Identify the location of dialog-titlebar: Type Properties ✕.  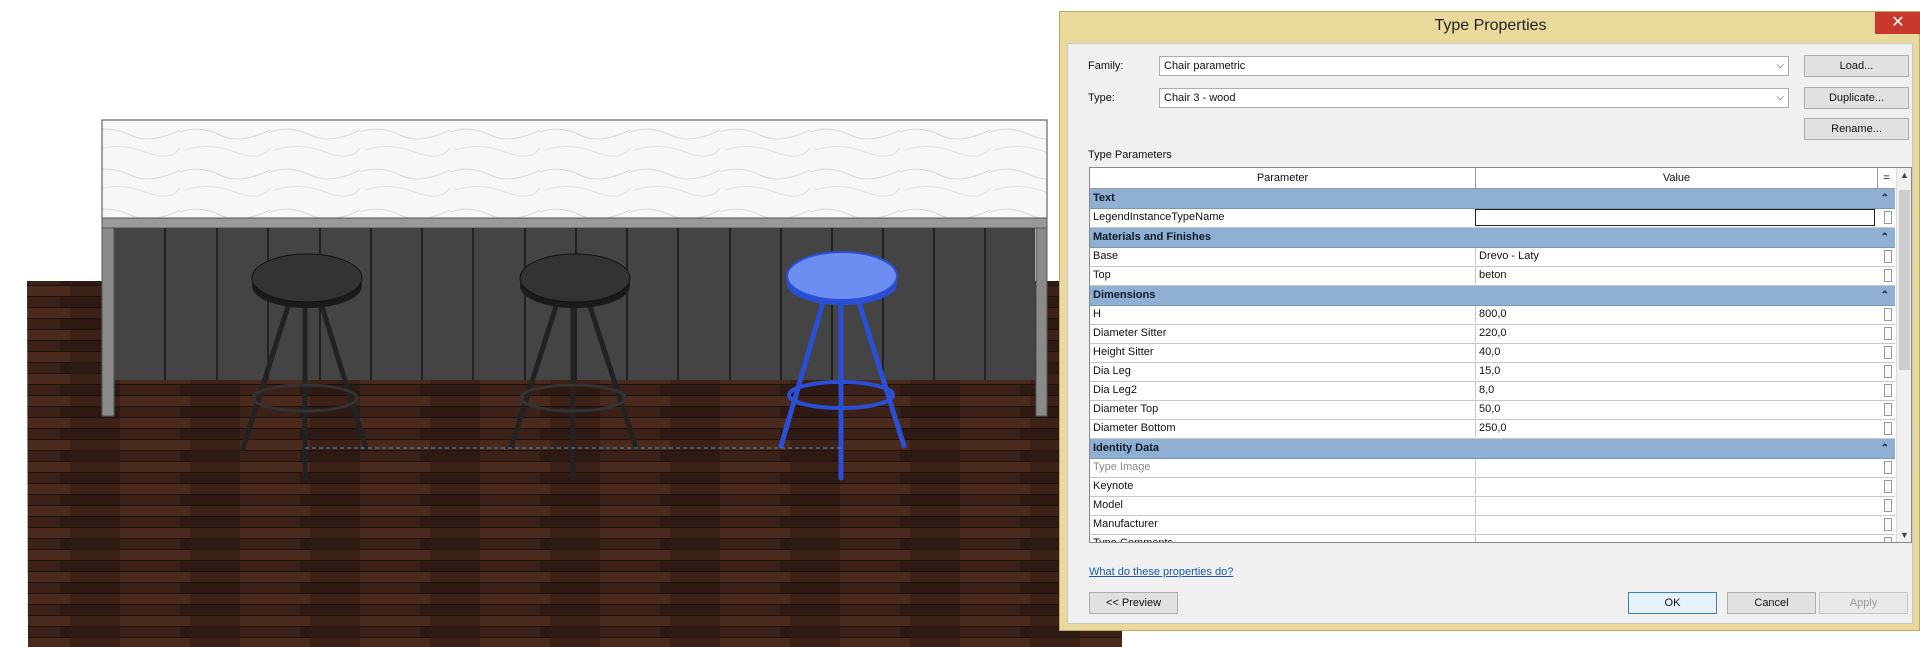
(1490, 27).